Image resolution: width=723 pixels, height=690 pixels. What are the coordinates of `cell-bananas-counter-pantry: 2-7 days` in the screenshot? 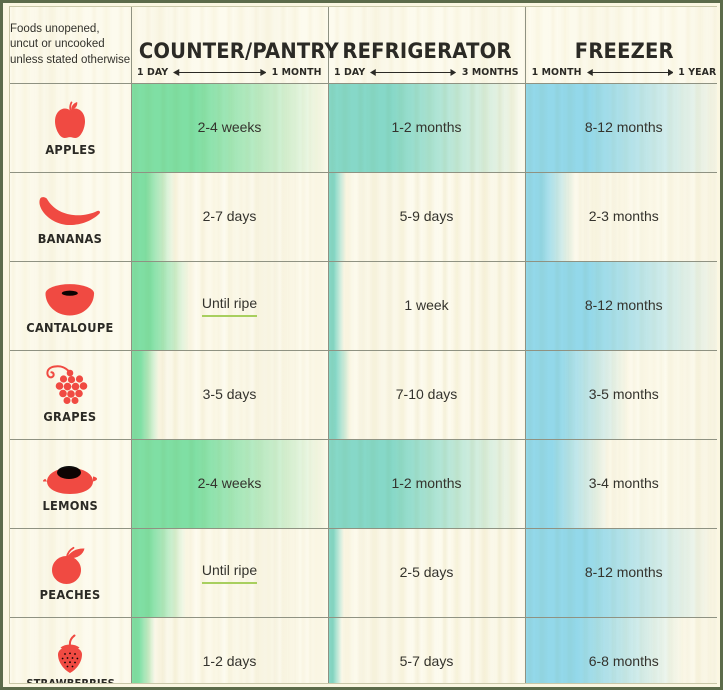 It's located at (230, 217).